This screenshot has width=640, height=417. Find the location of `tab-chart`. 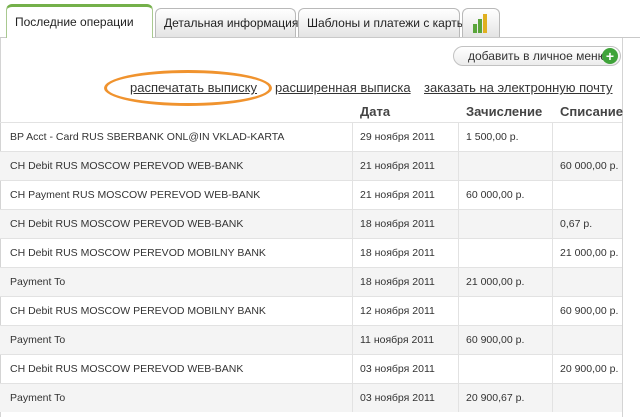

tab-chart is located at coordinates (481, 22).